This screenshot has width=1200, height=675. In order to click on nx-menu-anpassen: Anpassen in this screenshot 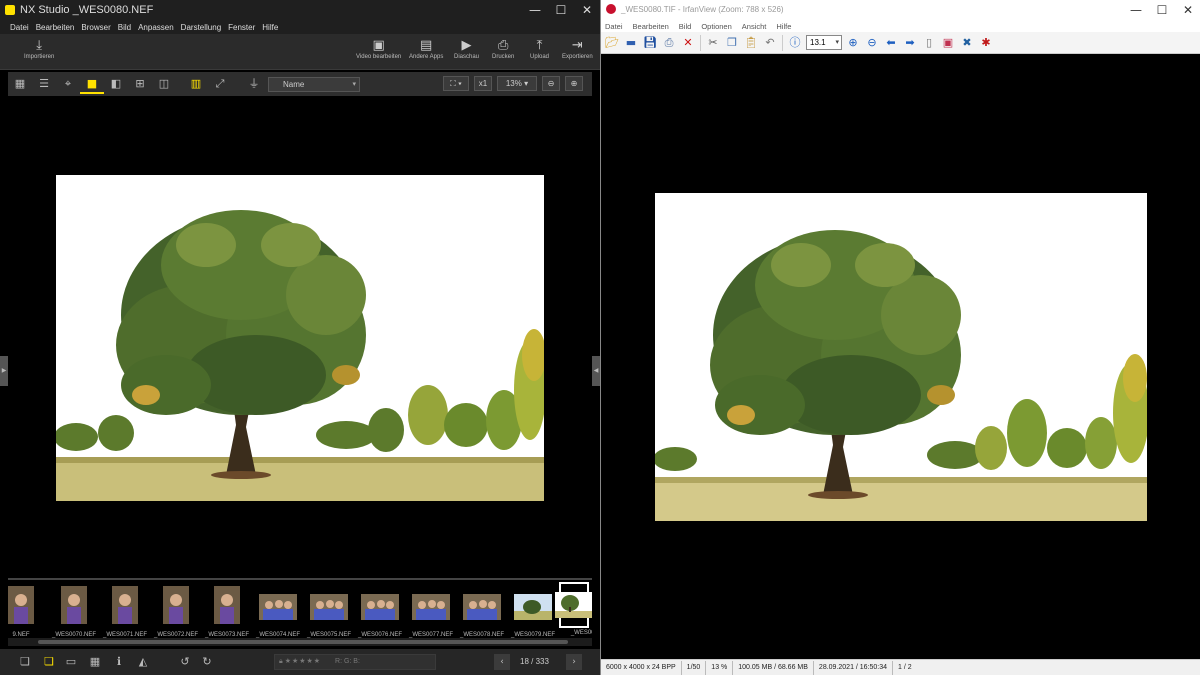, I will do `click(156, 27)`.